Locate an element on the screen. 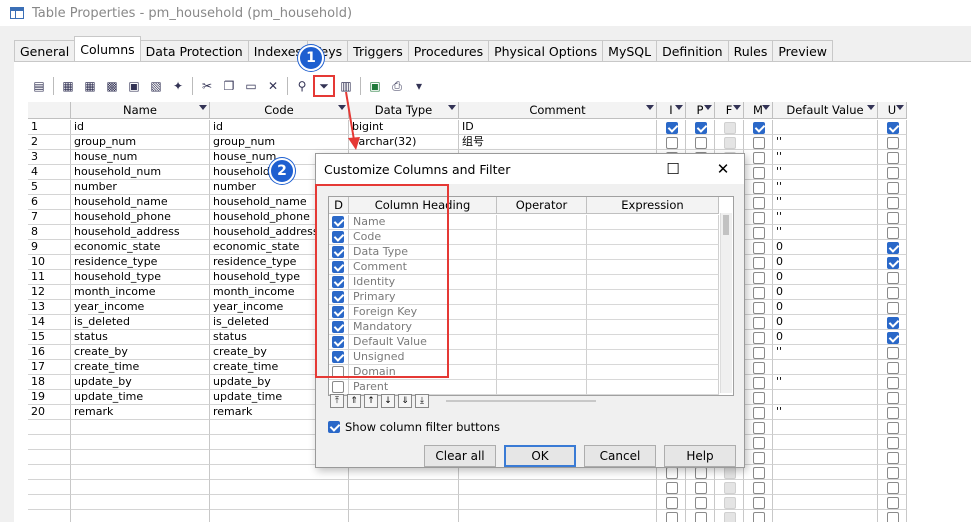 The width and height of the screenshot is (971, 522). move-button-2: ↑ is located at coordinates (371, 401).